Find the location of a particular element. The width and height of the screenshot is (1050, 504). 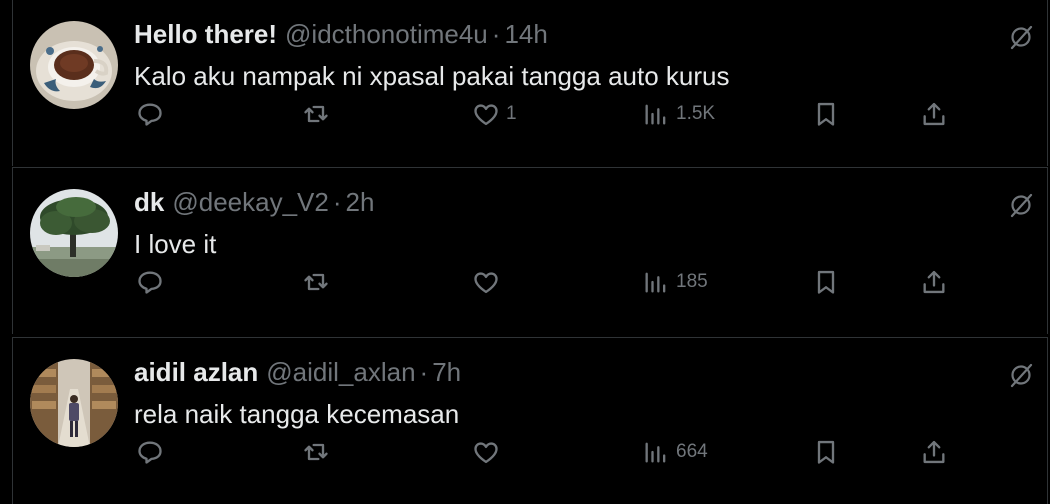

display-name: dk is located at coordinates (149, 202).